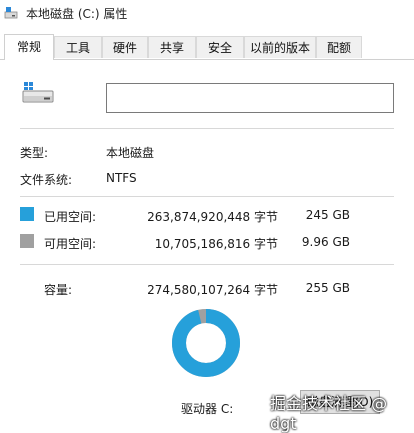  Describe the element at coordinates (70, 244) in the screenshot. I see `free-space-label: 可用空间:` at that location.